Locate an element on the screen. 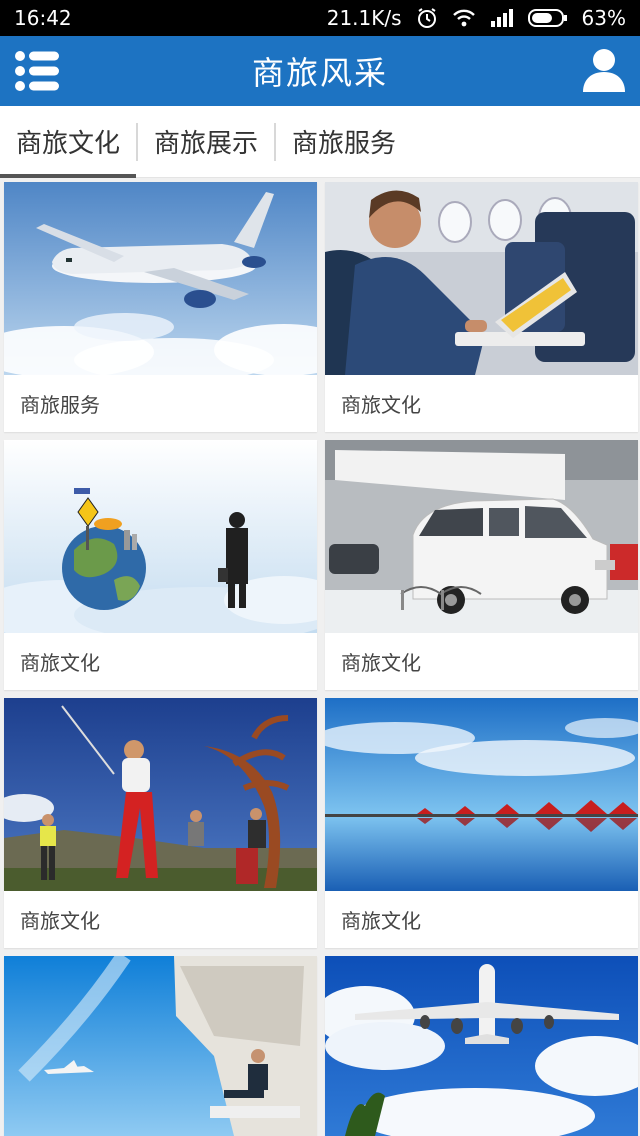  airliner-image is located at coordinates (481, 1046).